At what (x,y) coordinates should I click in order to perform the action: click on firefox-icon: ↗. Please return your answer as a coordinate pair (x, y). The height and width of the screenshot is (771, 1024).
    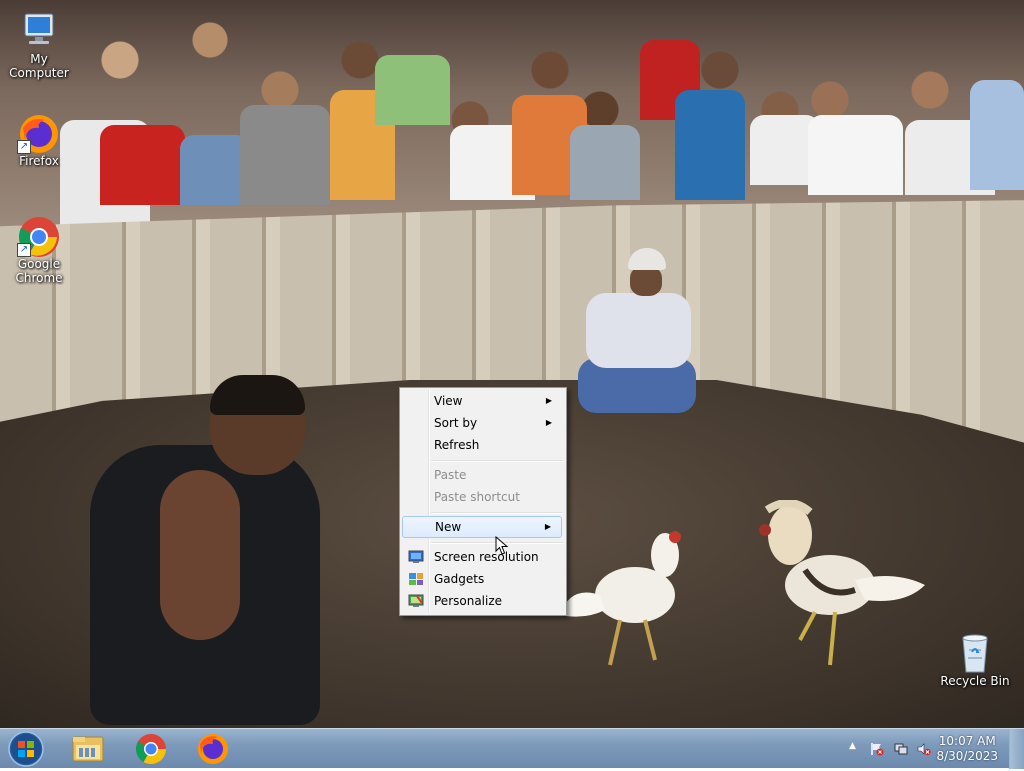
    Looking at the image, I should click on (38, 133).